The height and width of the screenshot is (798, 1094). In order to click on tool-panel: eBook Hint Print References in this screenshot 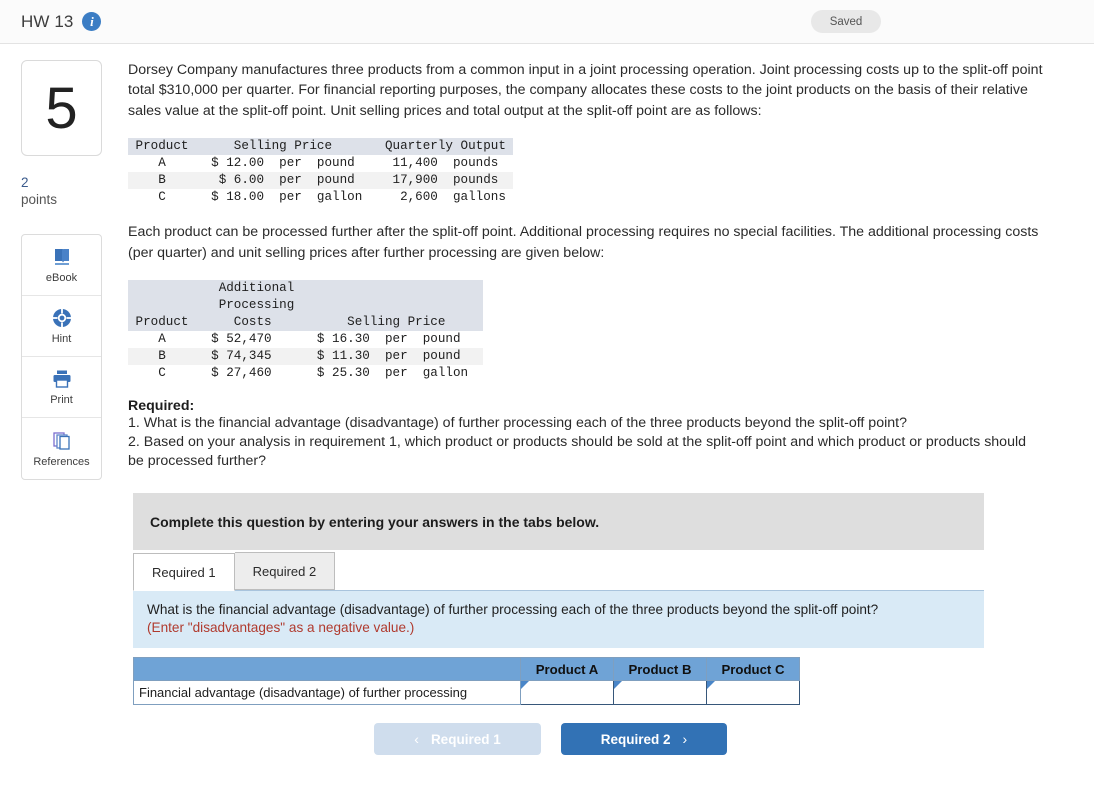, I will do `click(61, 357)`.